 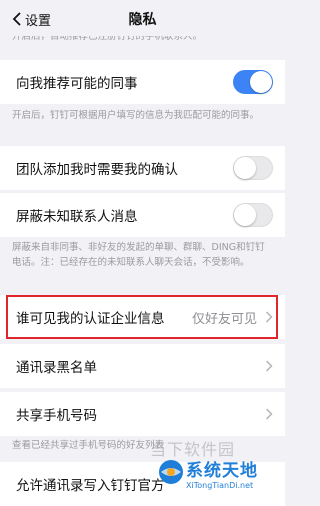 I want to click on recommend-colleagues-label: 向我推荐可能的同事, so click(x=77, y=84).